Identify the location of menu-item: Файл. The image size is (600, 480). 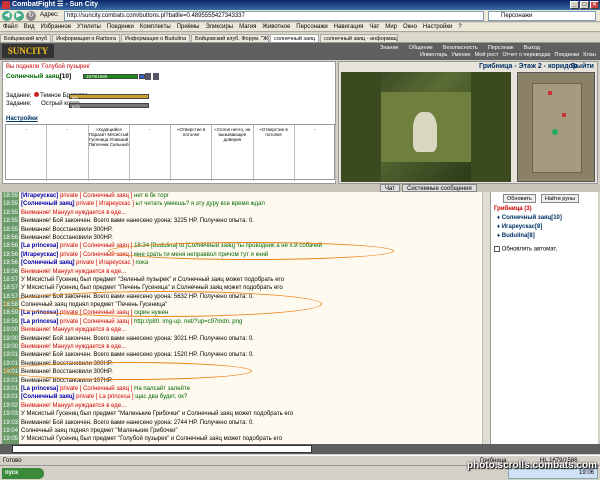
(10, 27).